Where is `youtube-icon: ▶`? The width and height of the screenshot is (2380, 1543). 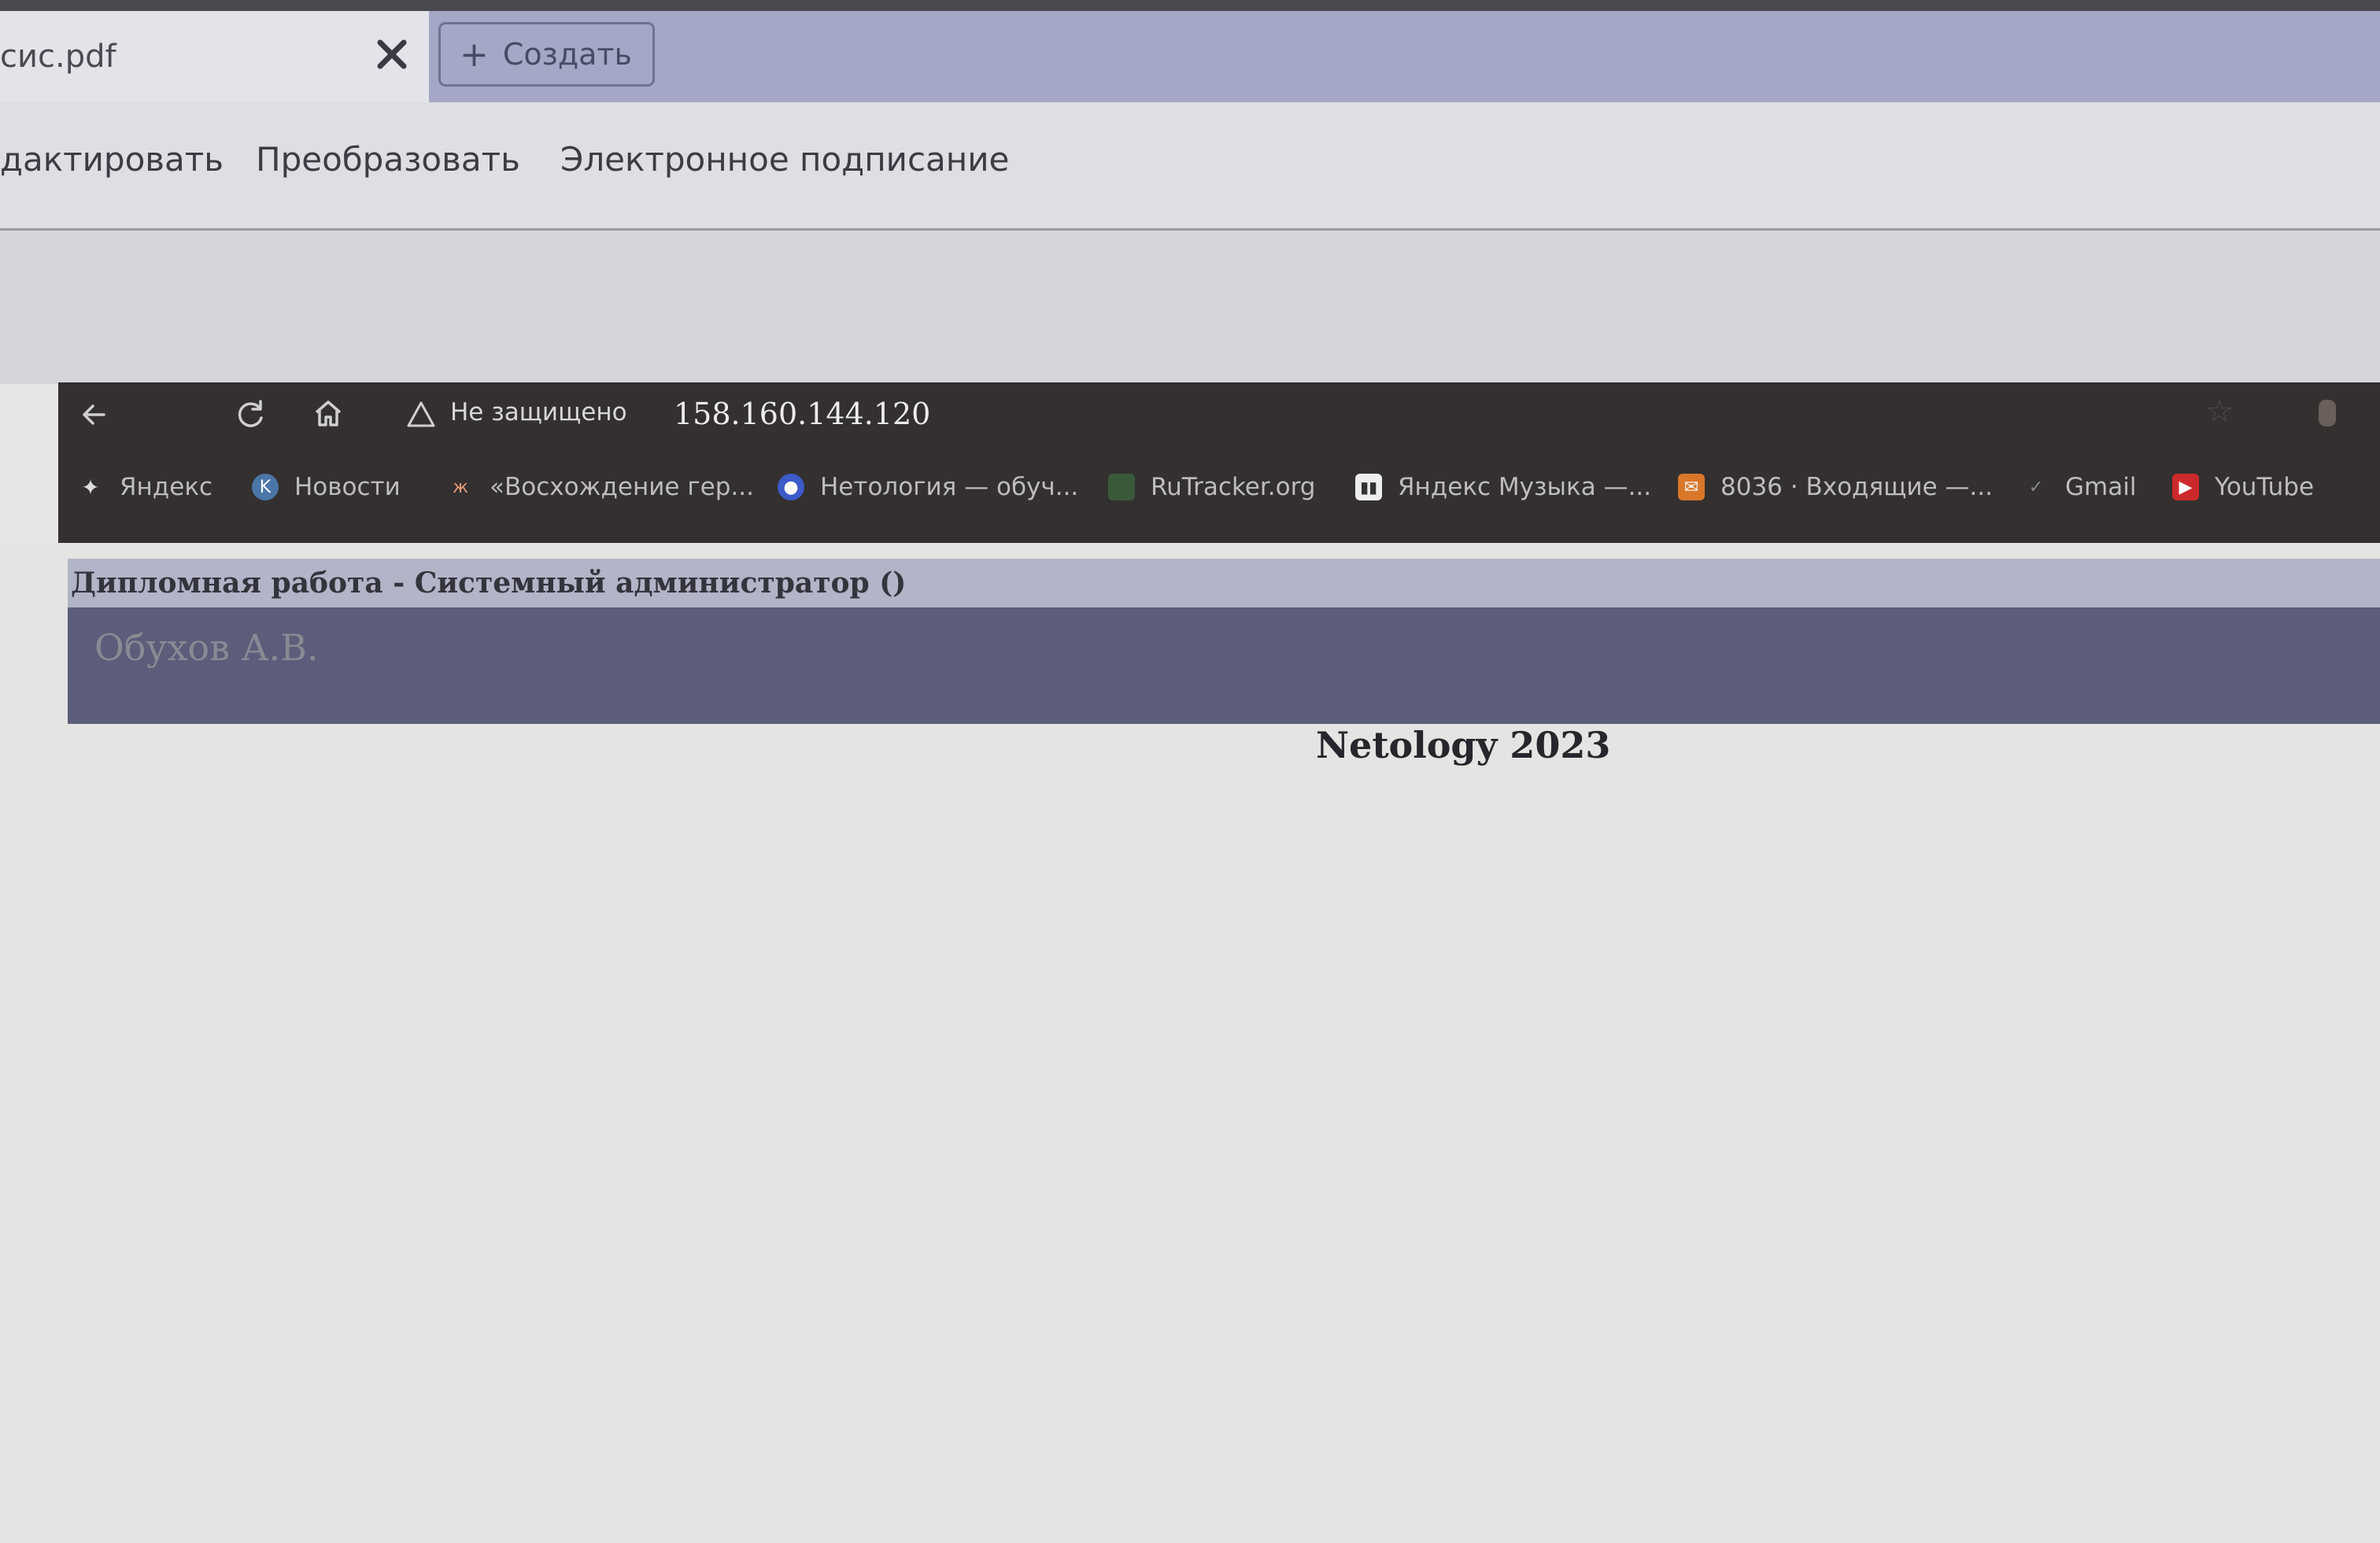
youtube-icon: ▶ is located at coordinates (2185, 487).